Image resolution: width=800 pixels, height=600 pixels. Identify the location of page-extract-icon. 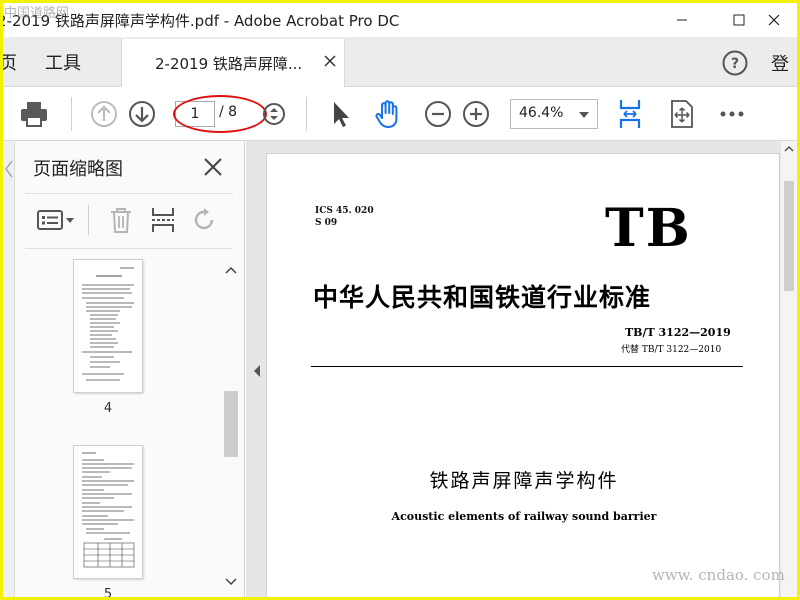
(163, 220).